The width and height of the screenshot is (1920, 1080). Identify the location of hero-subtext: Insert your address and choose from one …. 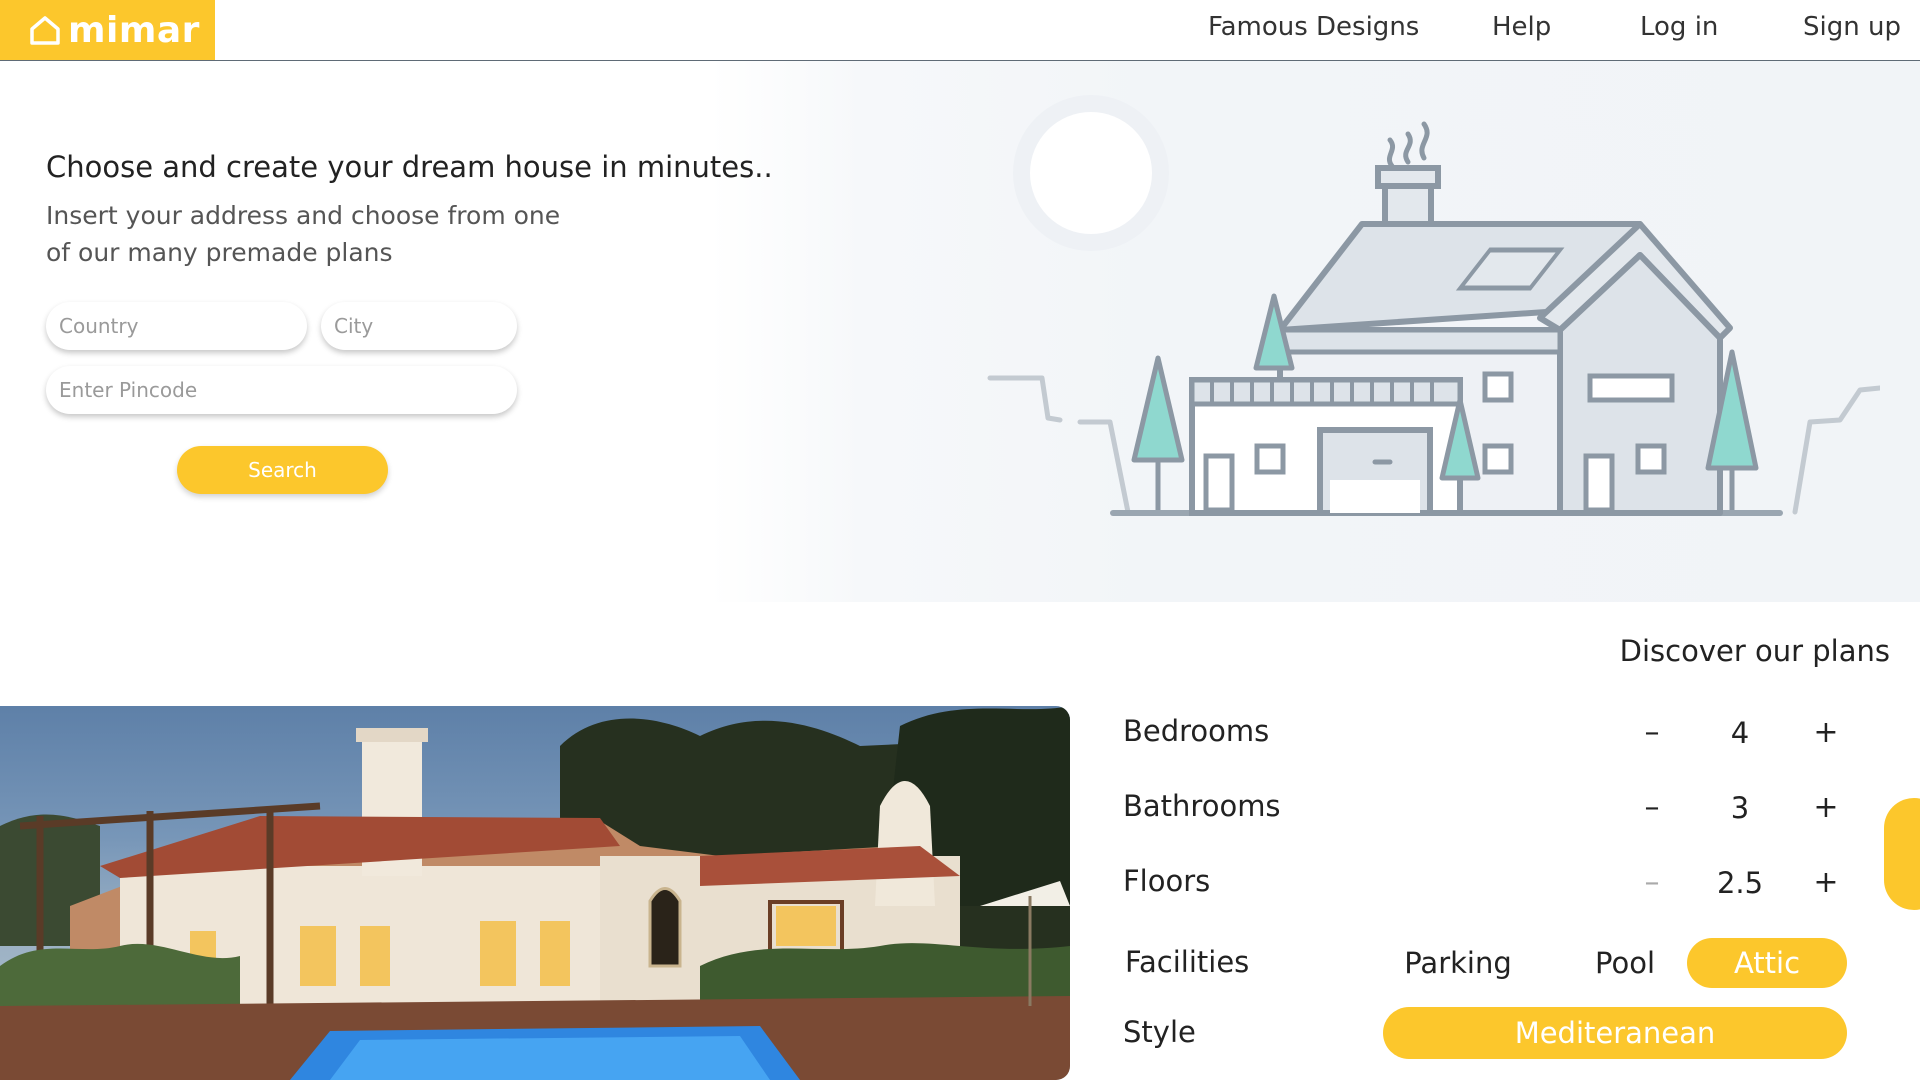
(303, 234).